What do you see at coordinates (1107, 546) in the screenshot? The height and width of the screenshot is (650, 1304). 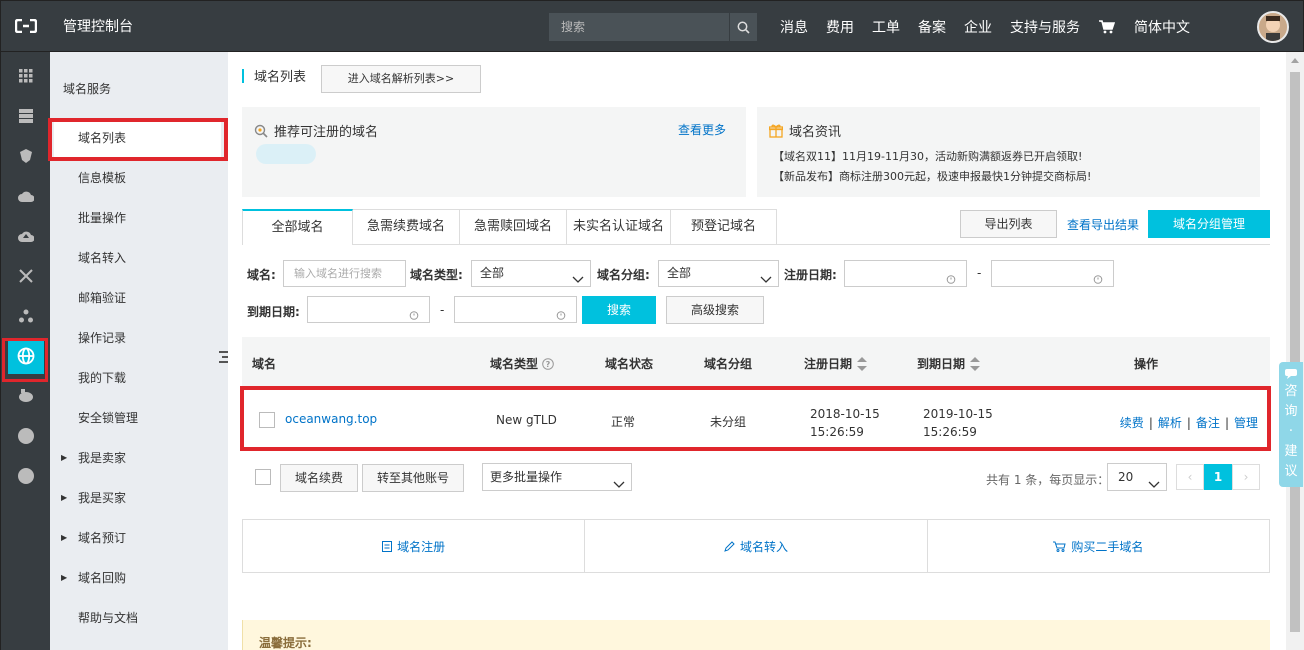 I see `quick-buy-used-label: 购买二手域名` at bounding box center [1107, 546].